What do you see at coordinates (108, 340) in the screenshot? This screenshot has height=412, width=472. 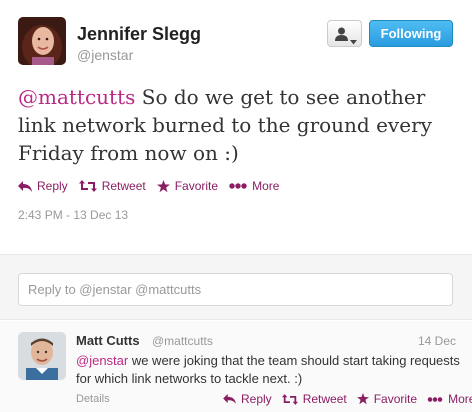 I see `reply-user-fullname: Matt Cutts` at bounding box center [108, 340].